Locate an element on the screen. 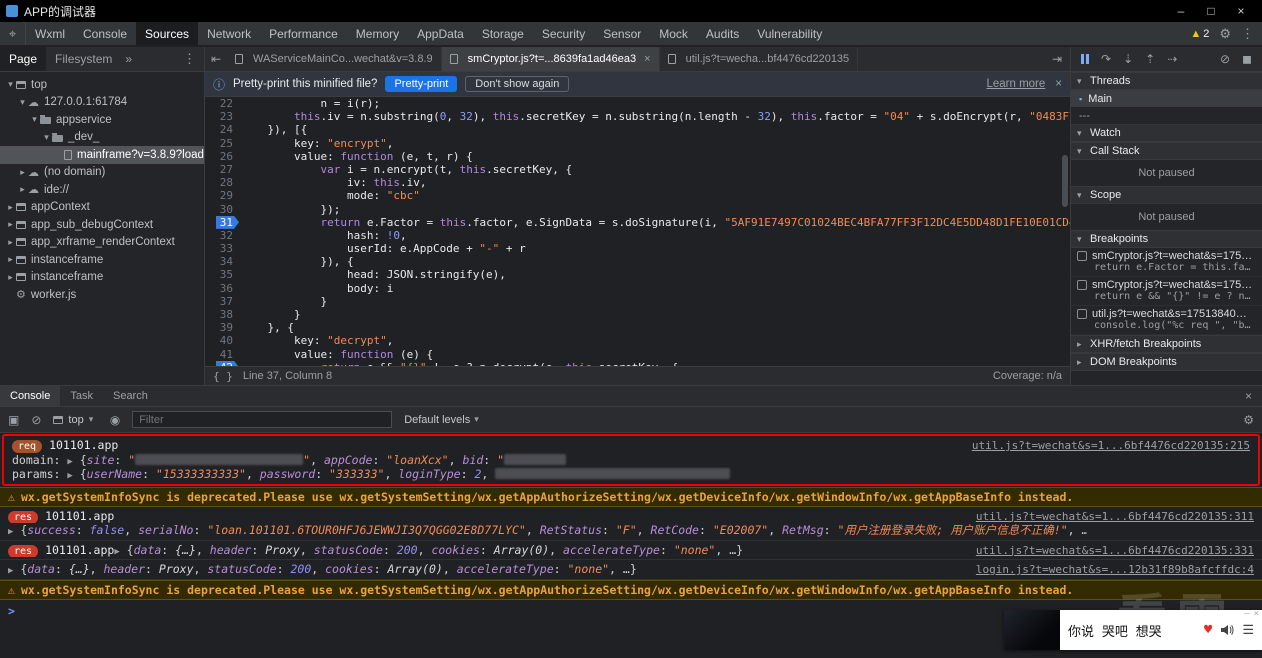 This screenshot has width=1262, height=658. overlay-close-icon: × is located at coordinates (1256, 614).